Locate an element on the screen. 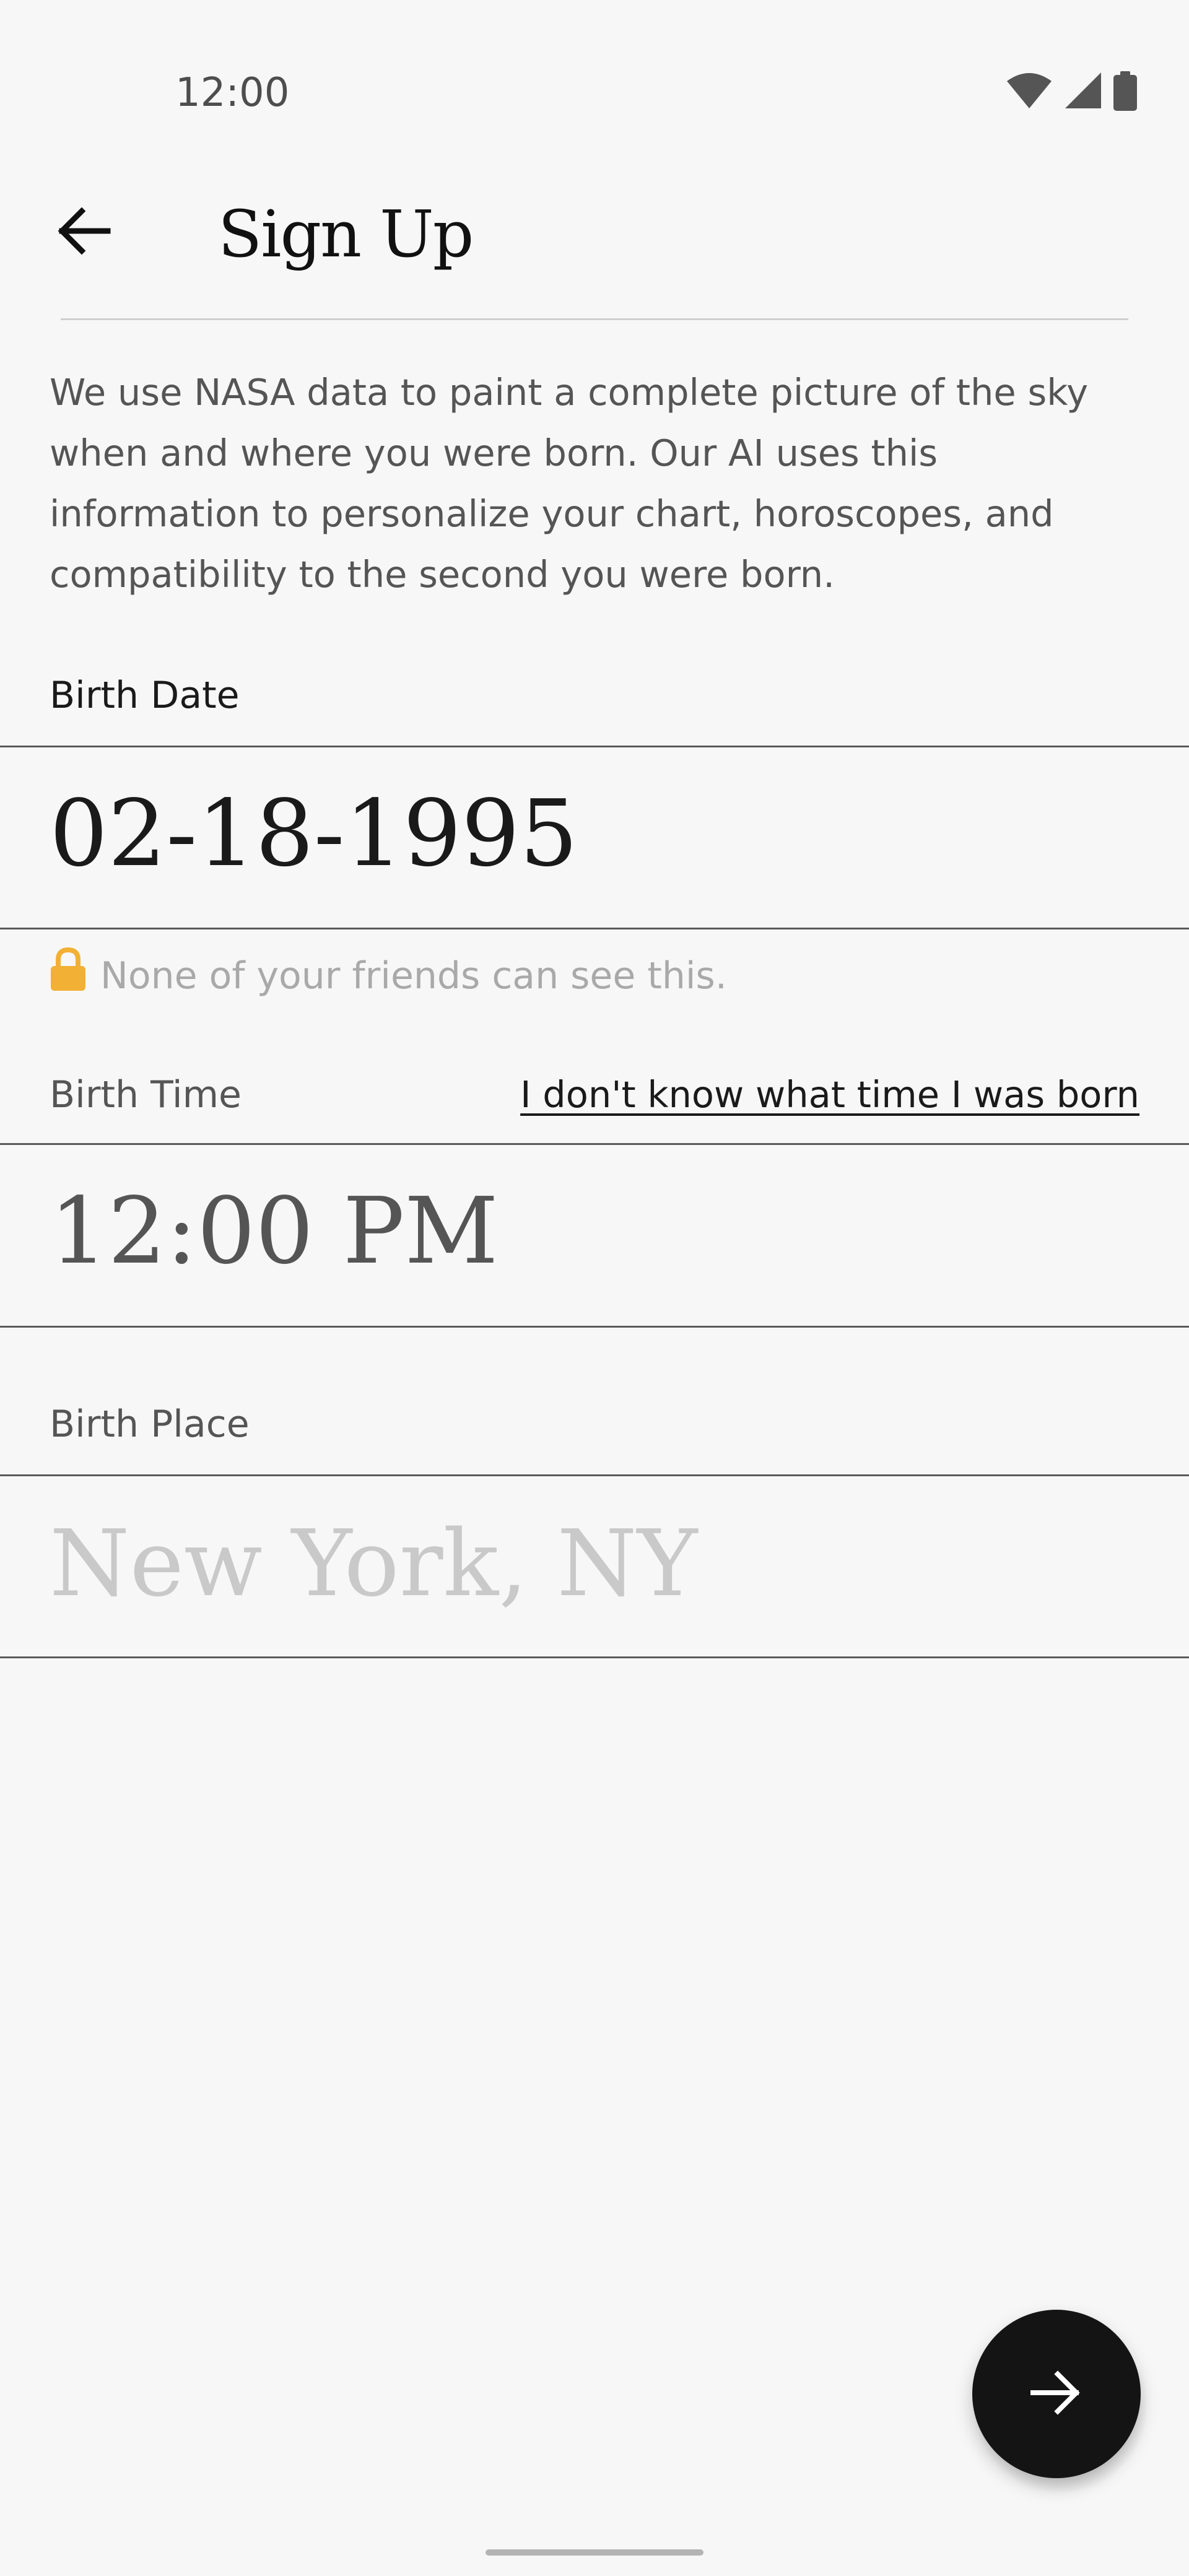 The height and width of the screenshot is (2576, 1189). arrow-right-icon is located at coordinates (1056, 2394).